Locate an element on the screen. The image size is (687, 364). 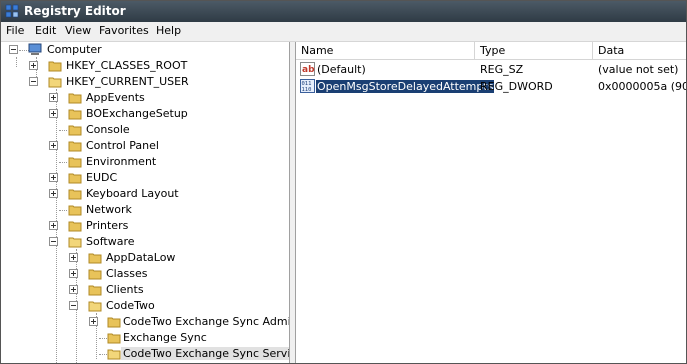
tree-node-boexchangesetup: BOExchangeSetup is located at coordinates (145, 114).